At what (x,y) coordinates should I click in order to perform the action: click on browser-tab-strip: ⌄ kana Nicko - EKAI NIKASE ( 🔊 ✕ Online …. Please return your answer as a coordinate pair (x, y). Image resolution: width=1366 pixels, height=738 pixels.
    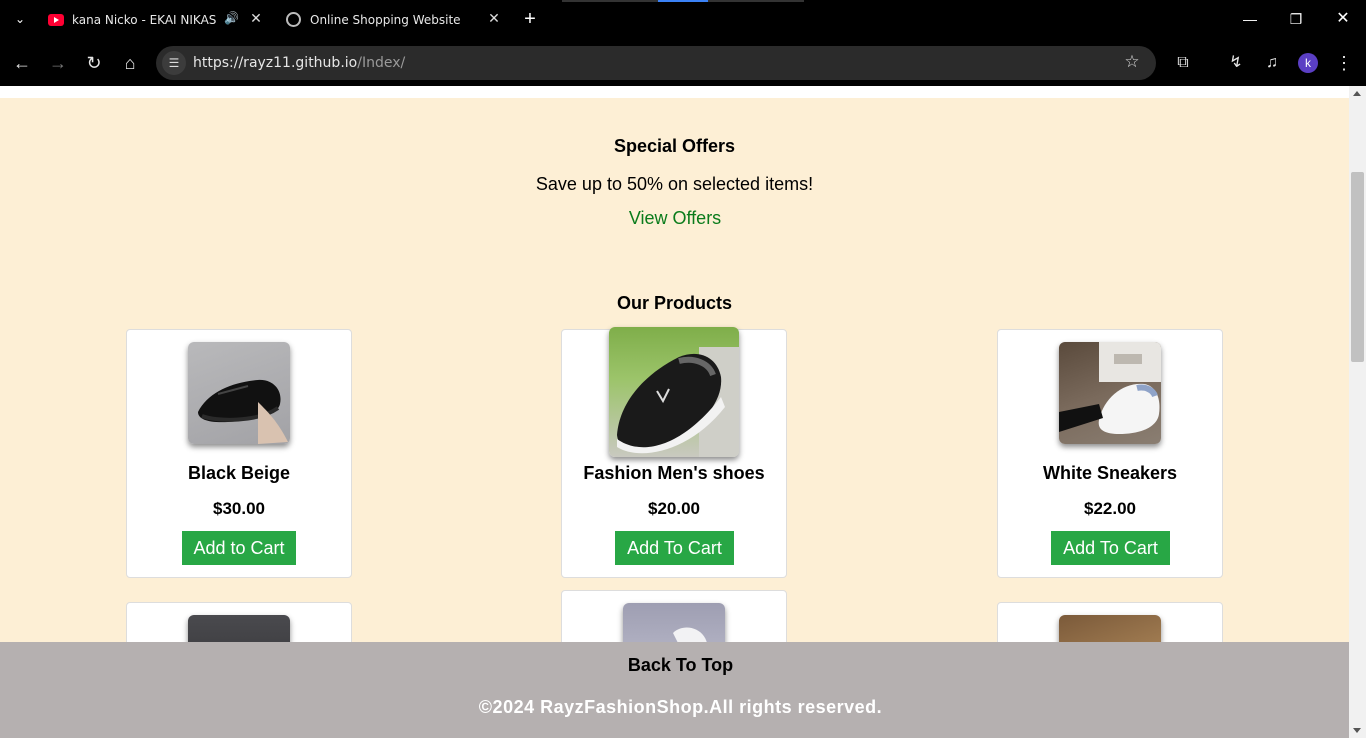
    Looking at the image, I should click on (683, 20).